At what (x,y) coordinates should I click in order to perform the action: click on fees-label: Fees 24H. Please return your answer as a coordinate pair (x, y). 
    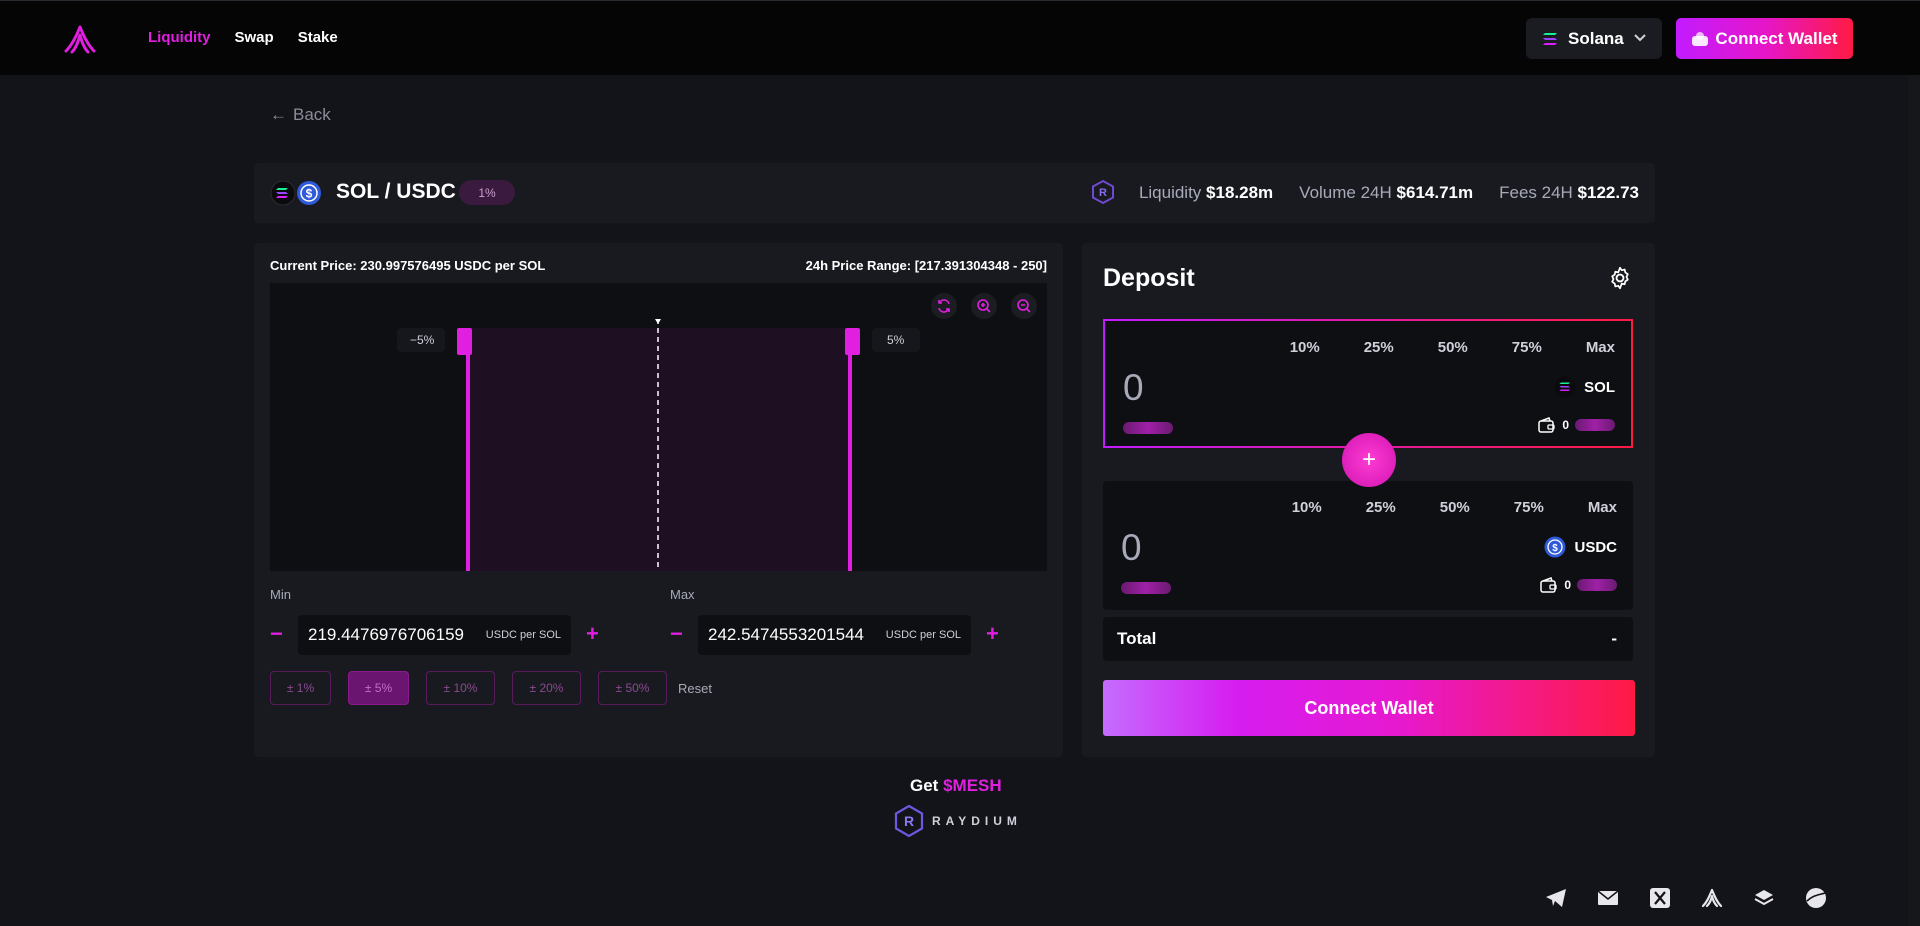
    Looking at the image, I should click on (1536, 192).